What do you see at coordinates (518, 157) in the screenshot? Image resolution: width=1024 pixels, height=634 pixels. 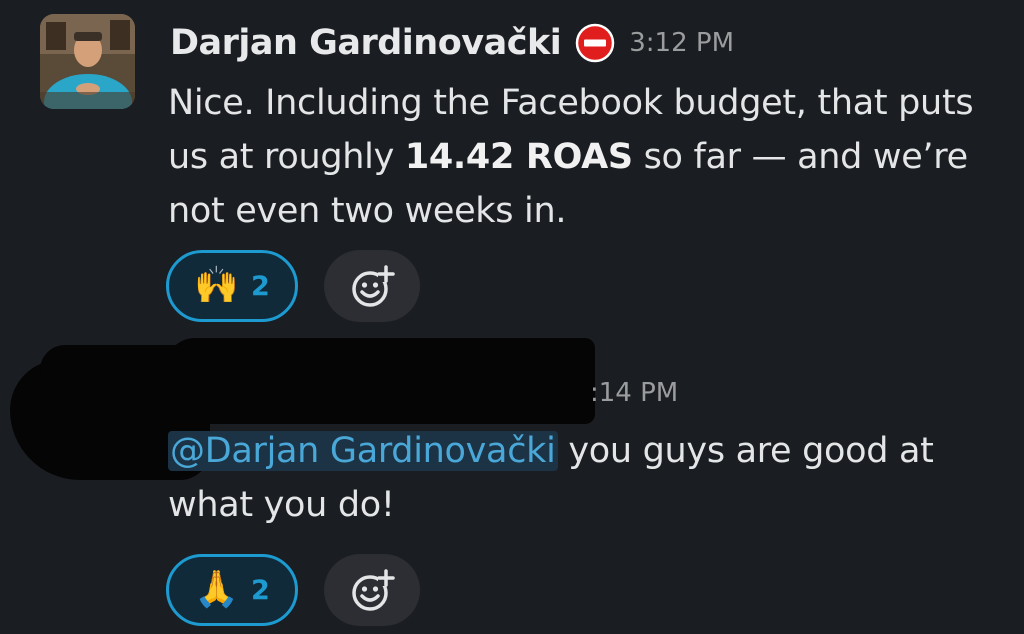 I see `message-bold-text: 14.42 ROAS` at bounding box center [518, 157].